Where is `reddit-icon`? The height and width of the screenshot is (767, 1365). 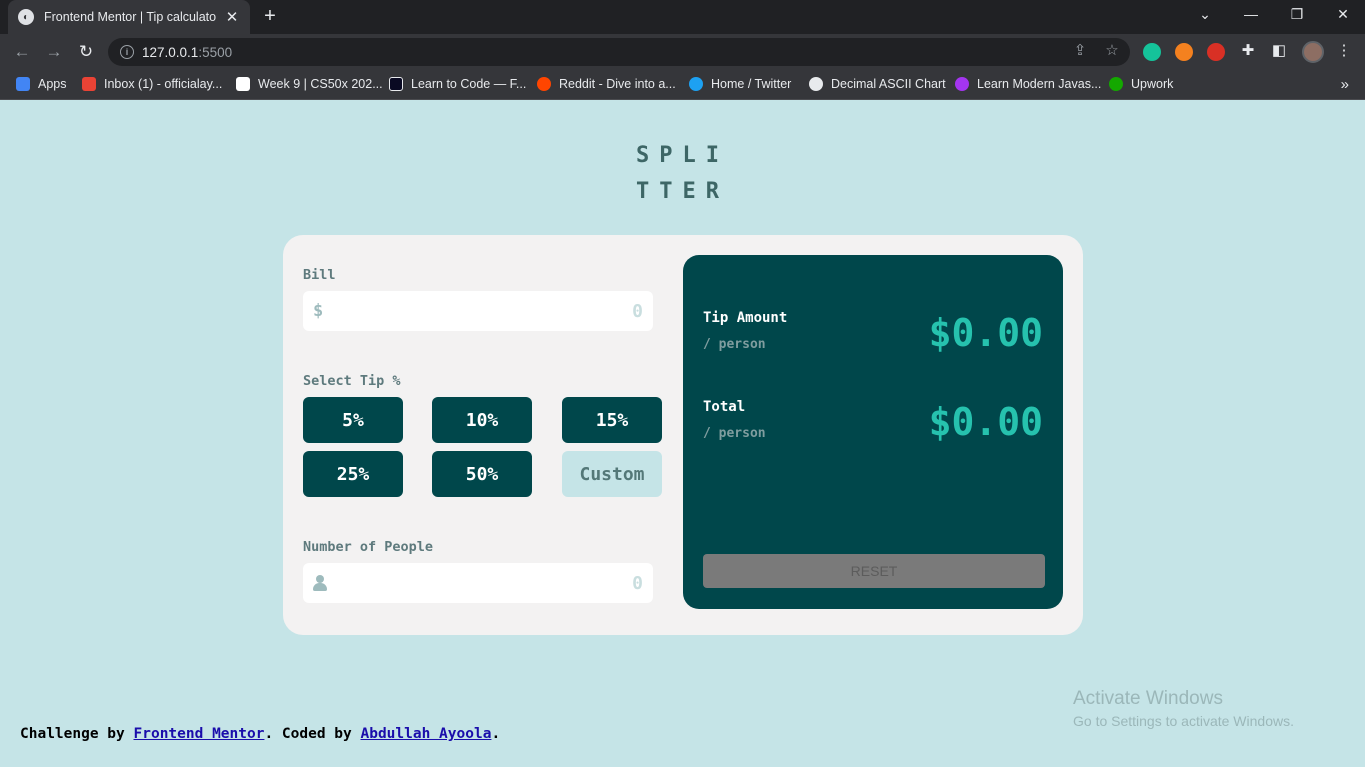
reddit-icon is located at coordinates (544, 84).